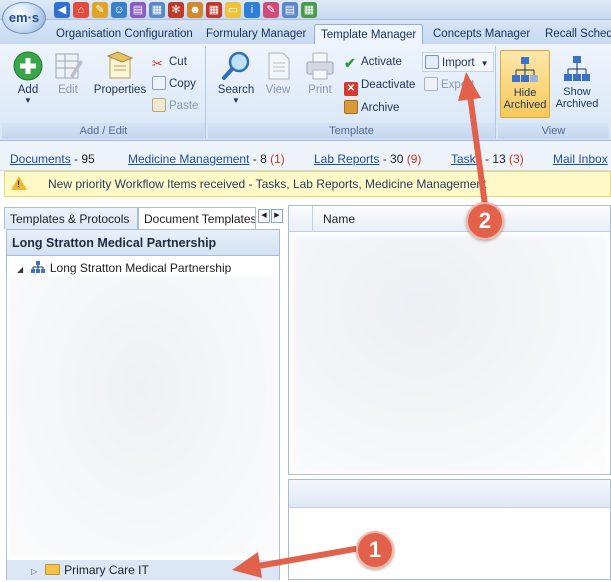 This screenshot has height=582, width=611. I want to click on properties-button: Properties, so click(120, 84).